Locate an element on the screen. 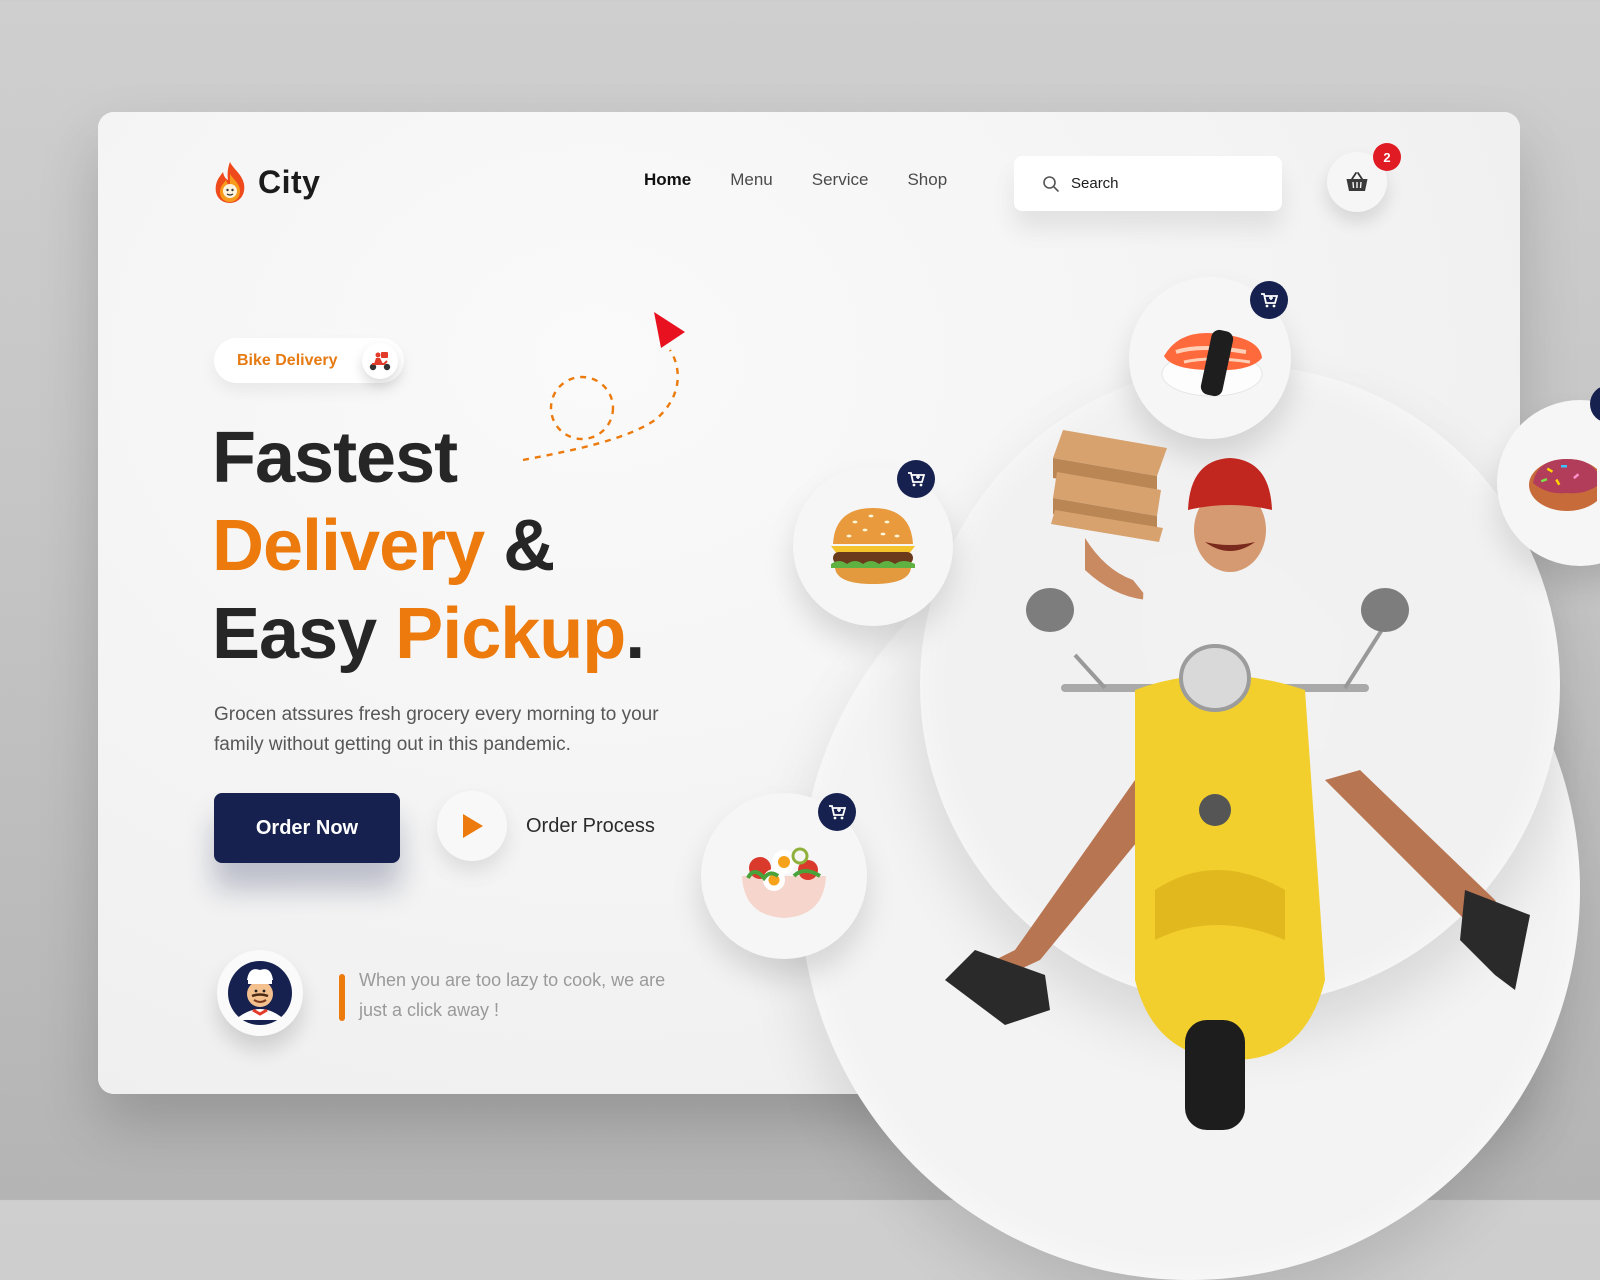 The height and width of the screenshot is (1280, 1600). headline-ampersand: & is located at coordinates (529, 546).